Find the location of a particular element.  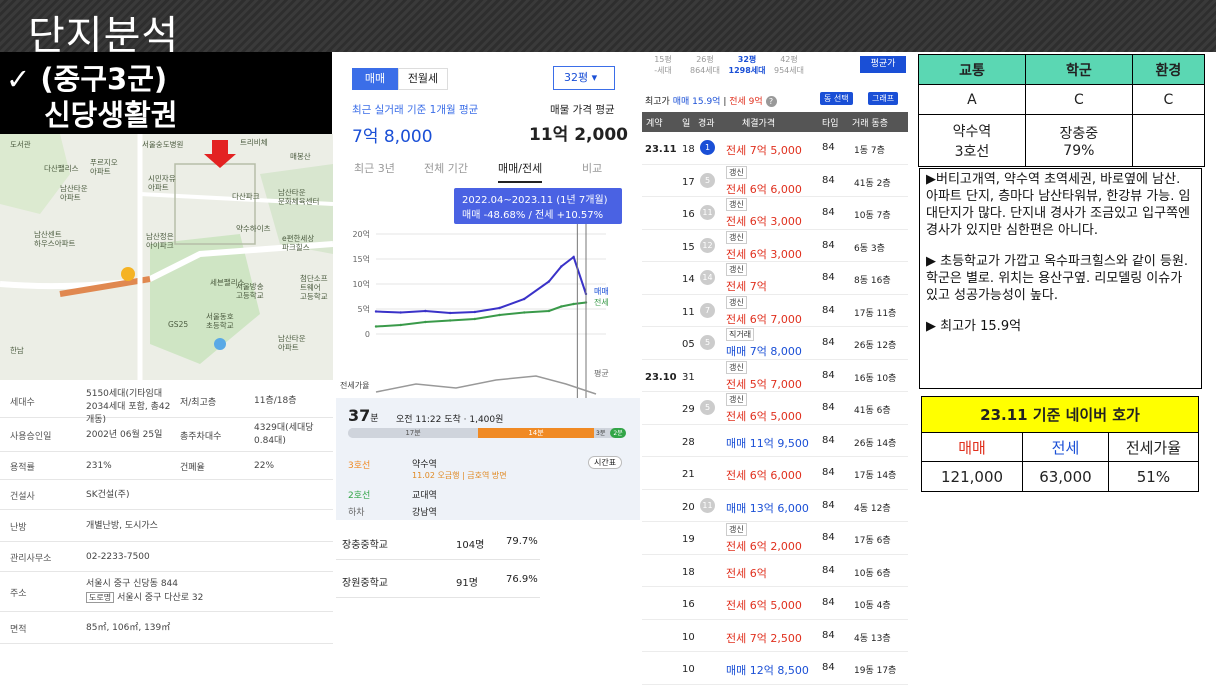

station2: 교대역 is located at coordinates (424, 496).